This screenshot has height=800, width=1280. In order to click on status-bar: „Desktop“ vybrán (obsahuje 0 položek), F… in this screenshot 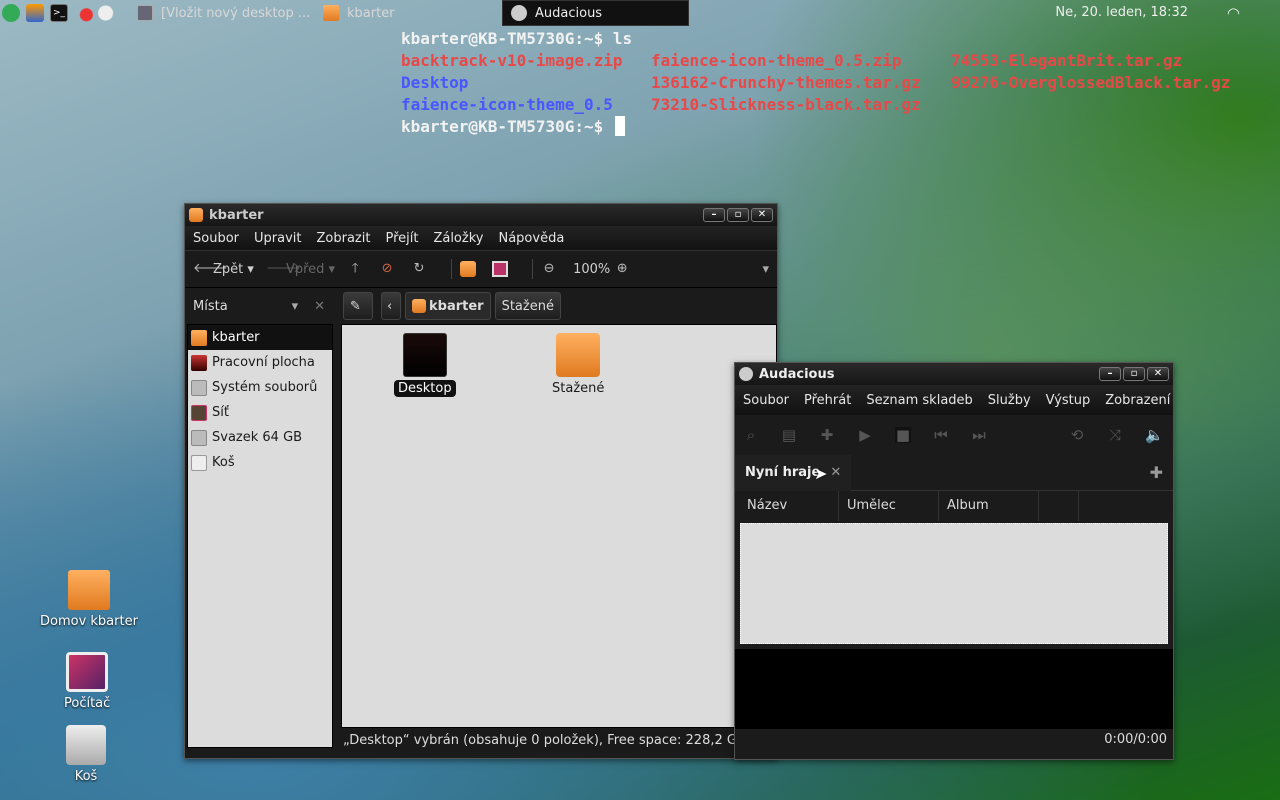, I will do `click(559, 741)`.